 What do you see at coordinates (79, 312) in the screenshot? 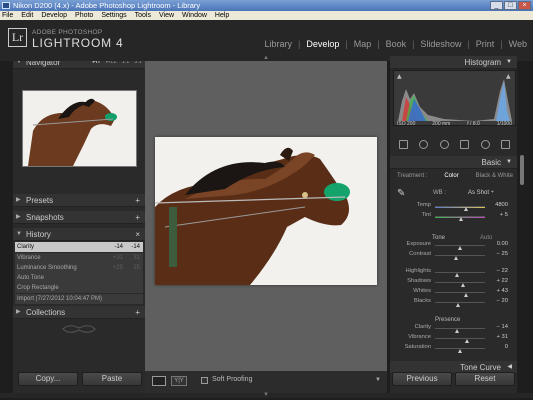
I see `collections-header: ▶ Collections +` at bounding box center [79, 312].